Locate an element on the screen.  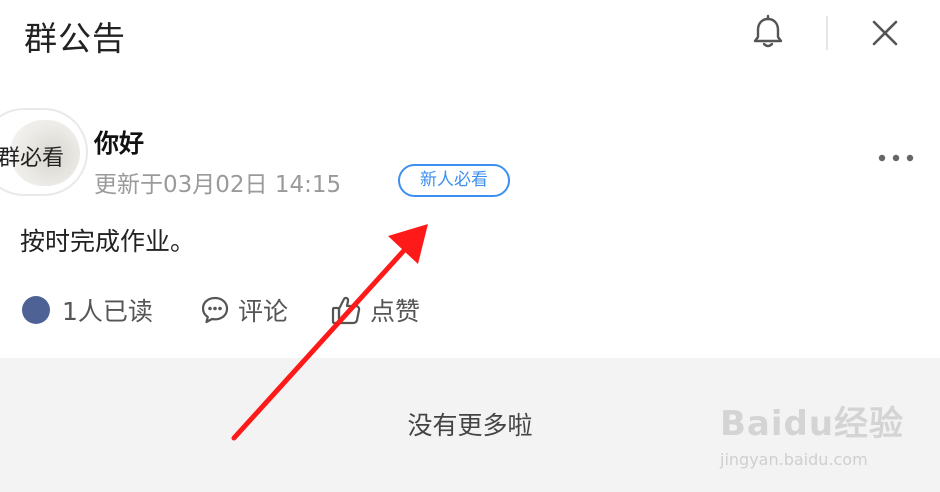
watermark-url: jingyan.baidu.com is located at coordinates (794, 459).